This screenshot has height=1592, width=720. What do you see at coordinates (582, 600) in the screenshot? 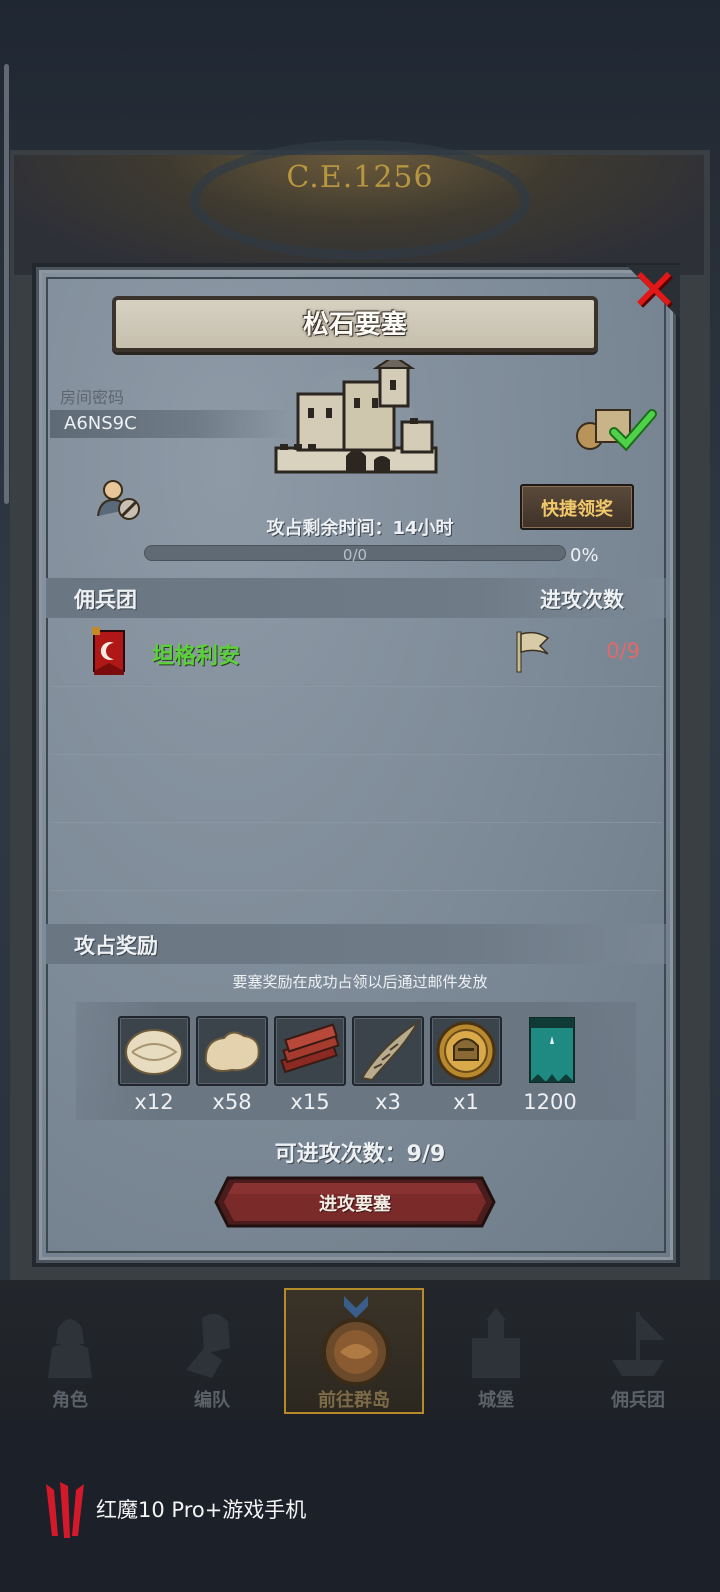
I see `attack-count-header: 进攻次数` at bounding box center [582, 600].